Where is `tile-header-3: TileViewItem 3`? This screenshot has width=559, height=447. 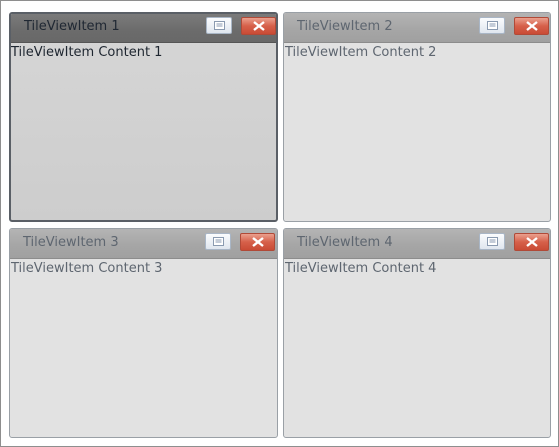 tile-header-3: TileViewItem 3 is located at coordinates (143, 244).